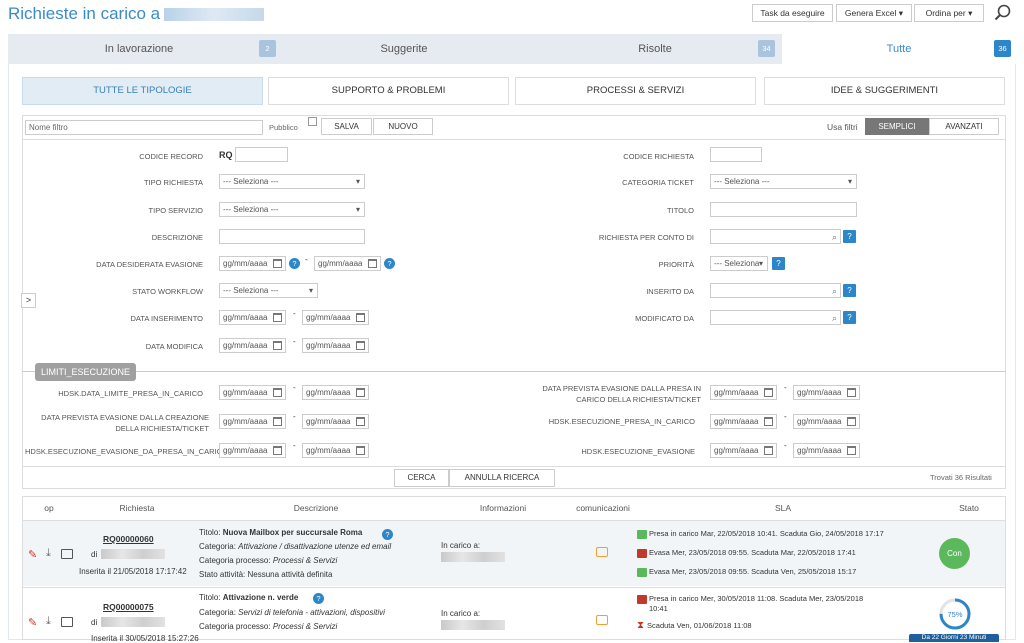 The height and width of the screenshot is (643, 1024). Describe the element at coordinates (792, 13) in the screenshot. I see `task-button: Task da eseguire` at that location.